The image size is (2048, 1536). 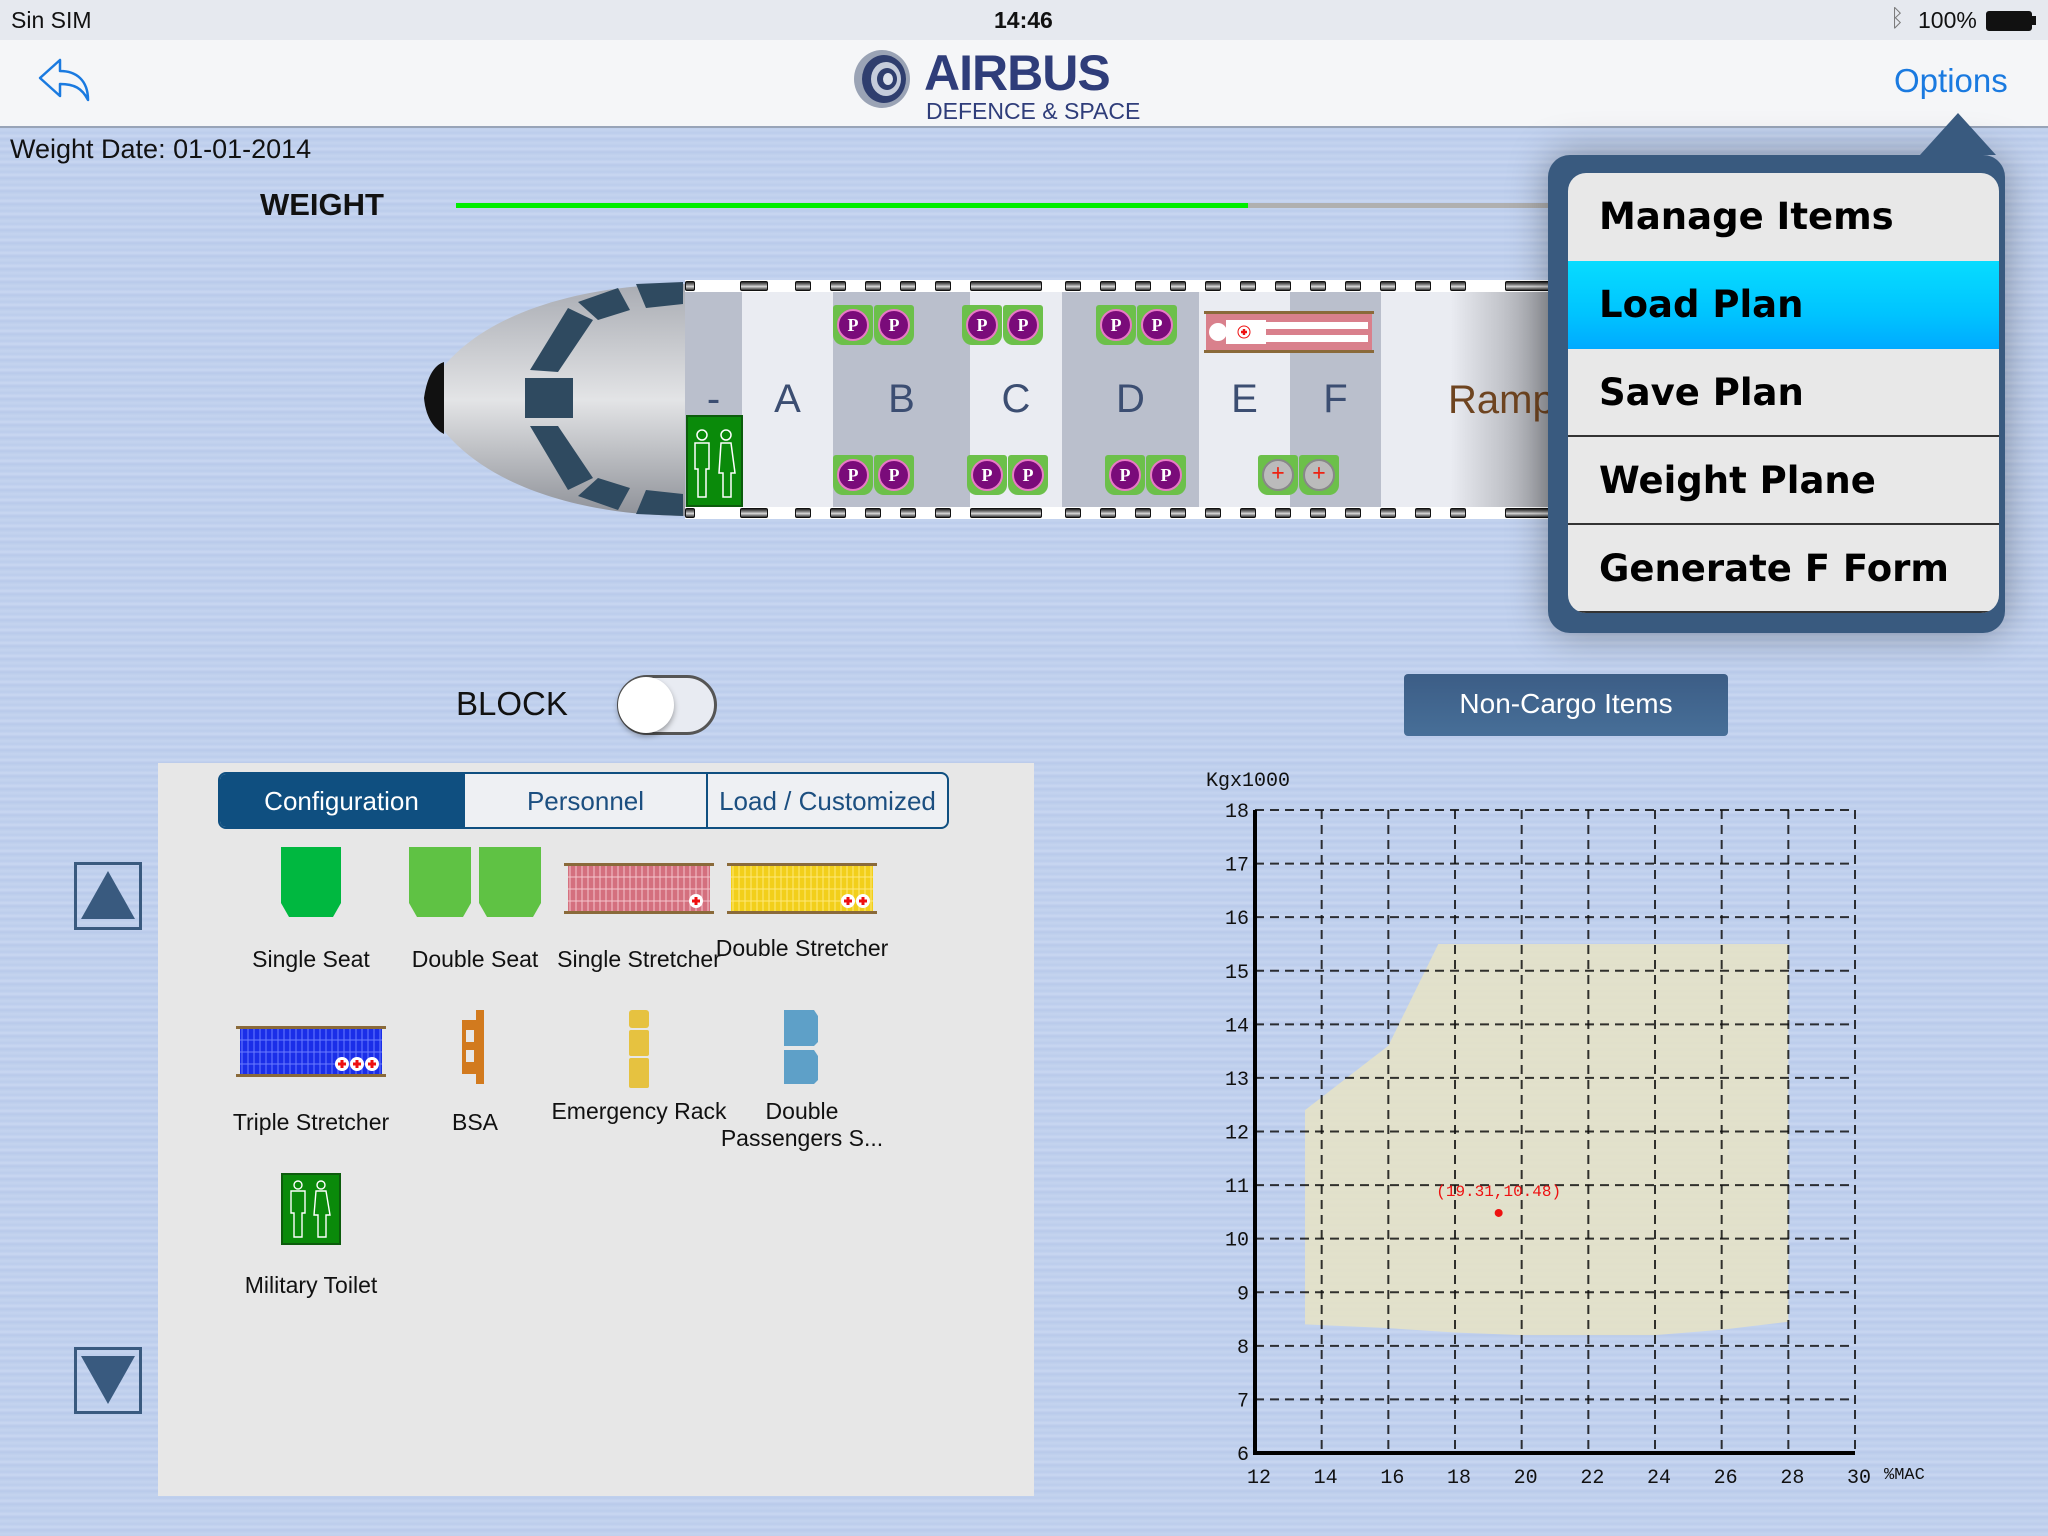 I want to click on y-tick-label: 17, so click(x=1237, y=866).